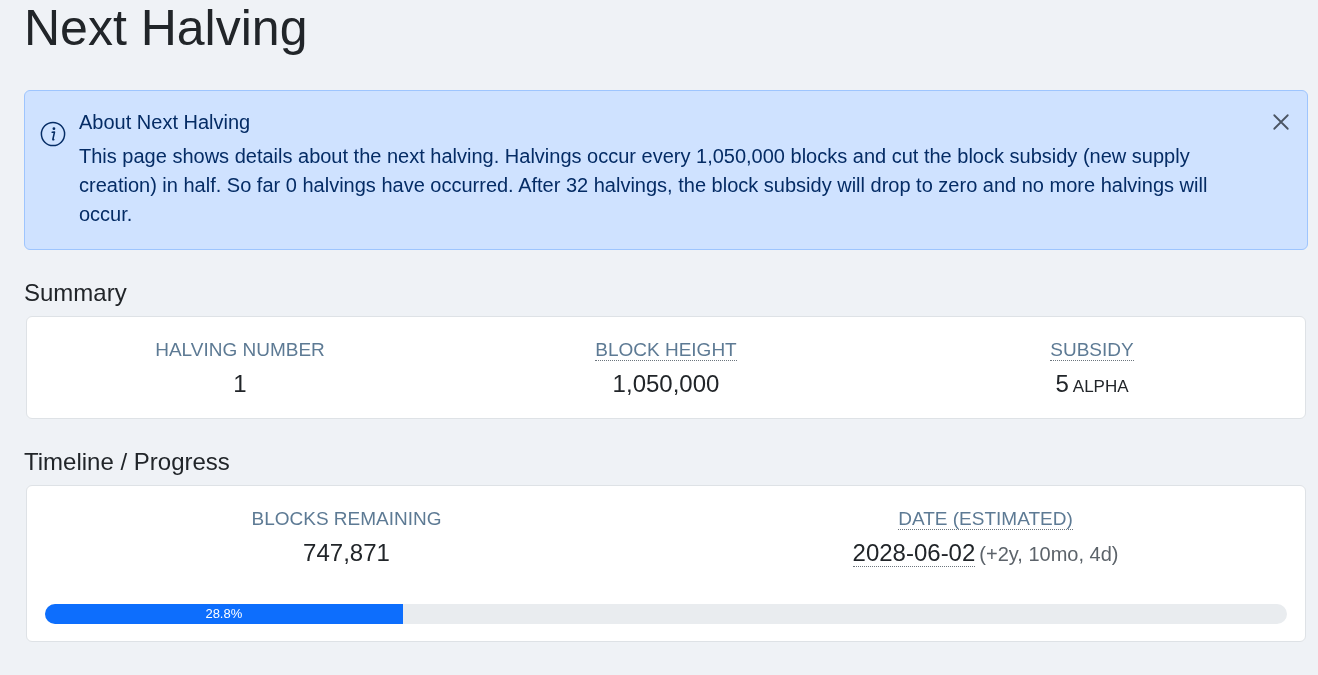 Image resolution: width=1318 pixels, height=675 pixels. Describe the element at coordinates (224, 614) in the screenshot. I see `progress-label: 28.8%` at that location.